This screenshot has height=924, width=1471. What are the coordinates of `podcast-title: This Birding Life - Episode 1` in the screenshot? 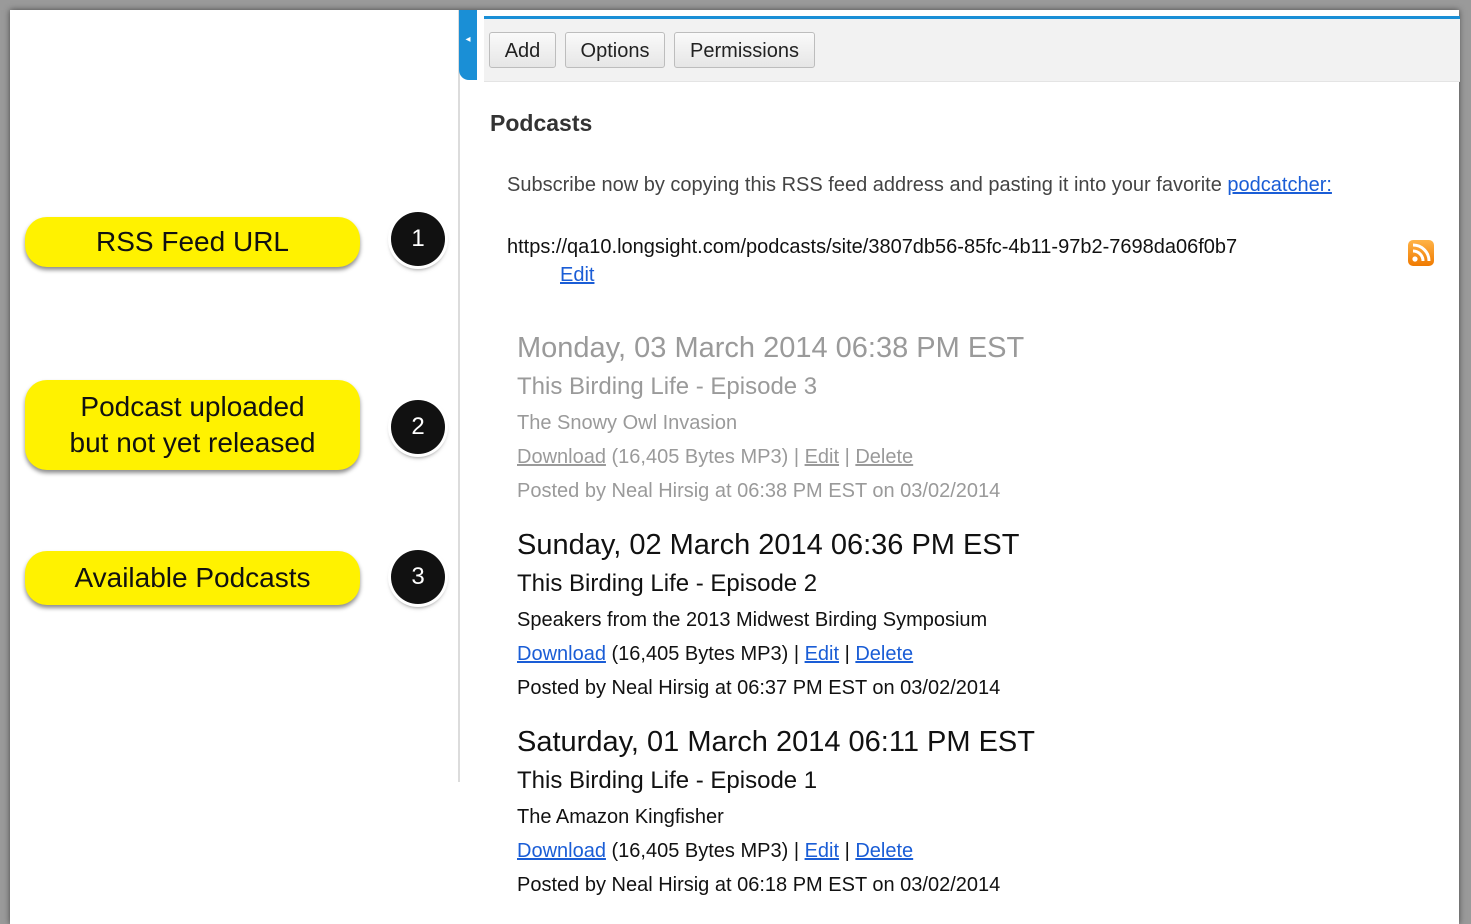 It's located at (667, 780).